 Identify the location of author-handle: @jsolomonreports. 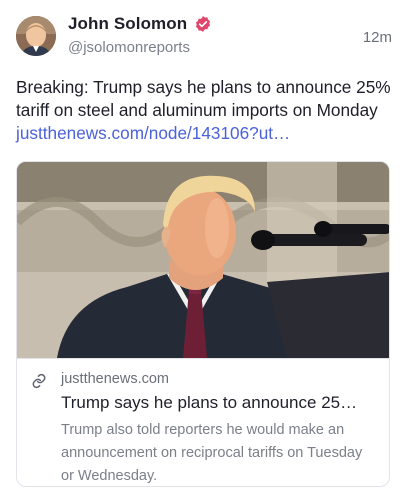
(129, 47).